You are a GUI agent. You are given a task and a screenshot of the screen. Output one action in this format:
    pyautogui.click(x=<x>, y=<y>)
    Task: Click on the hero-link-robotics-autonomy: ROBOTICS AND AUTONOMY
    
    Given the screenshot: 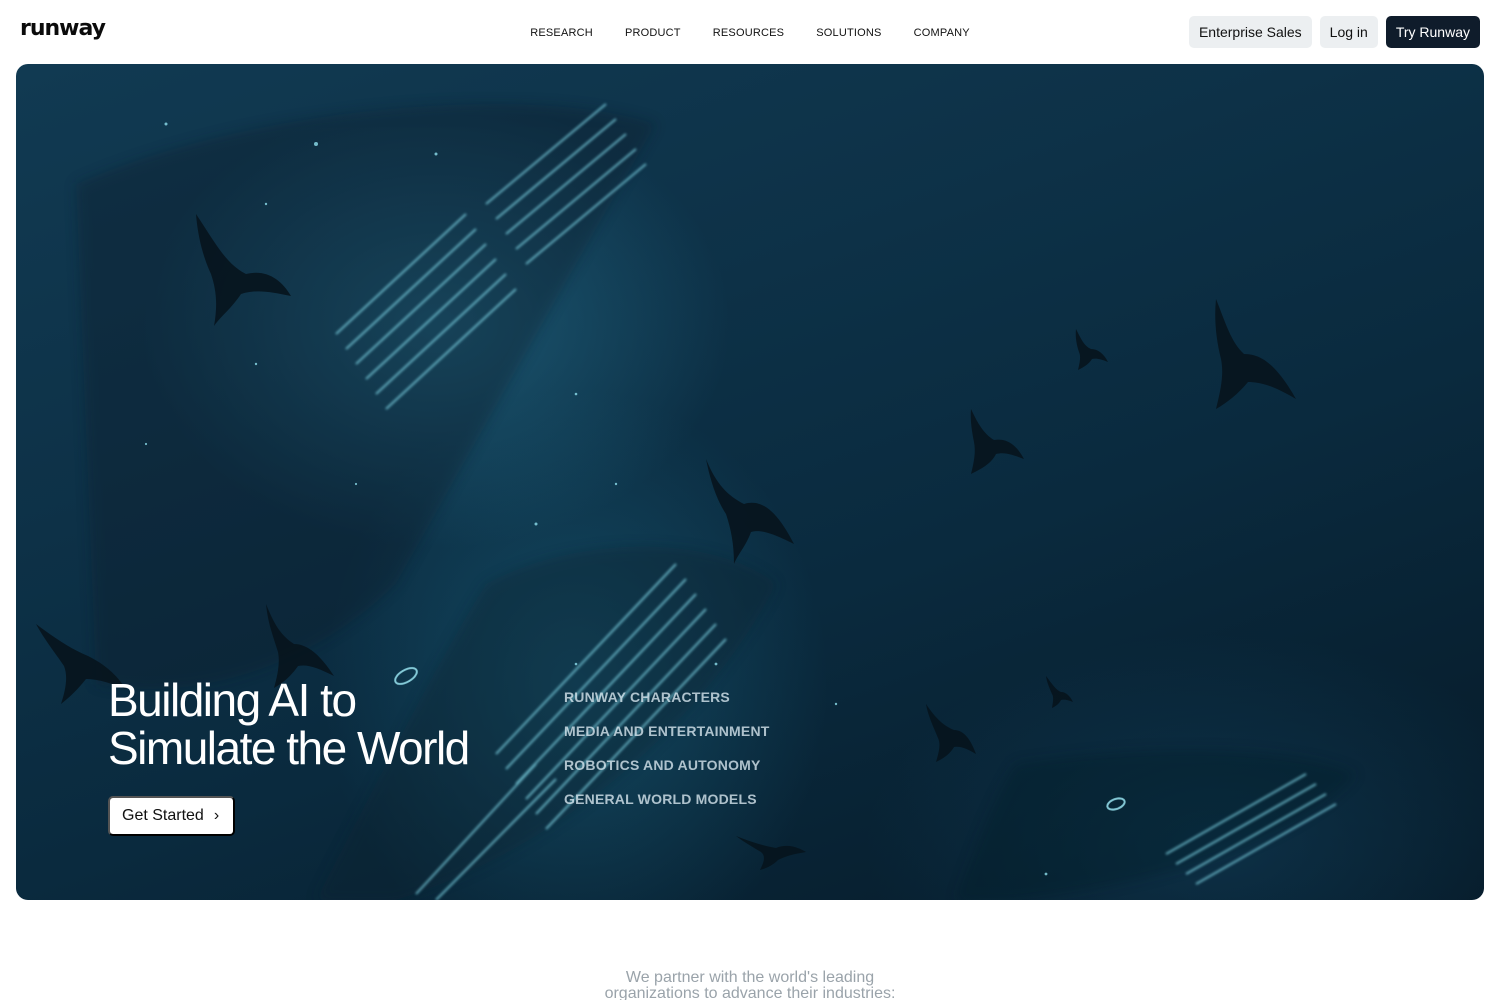 What is the action you would take?
    pyautogui.click(x=667, y=765)
    